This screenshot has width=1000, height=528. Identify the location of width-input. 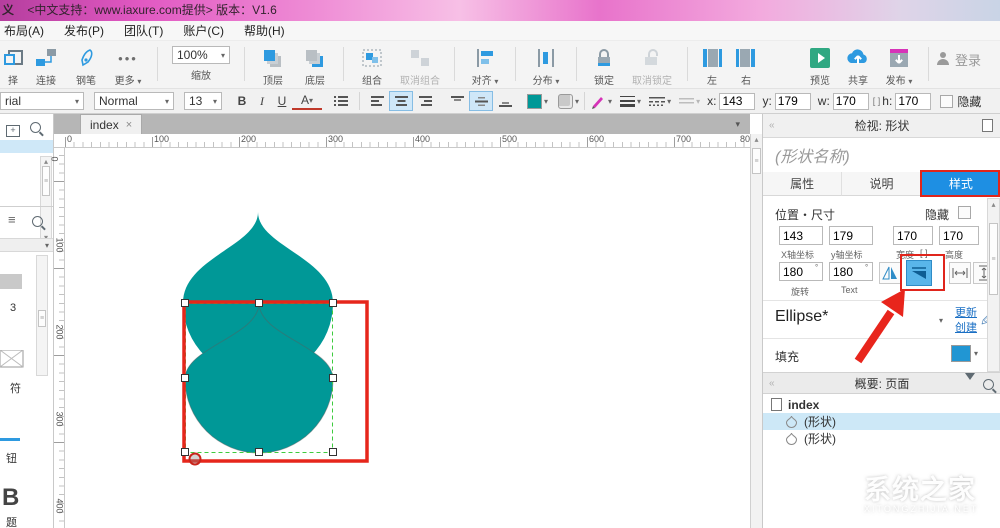
(913, 235).